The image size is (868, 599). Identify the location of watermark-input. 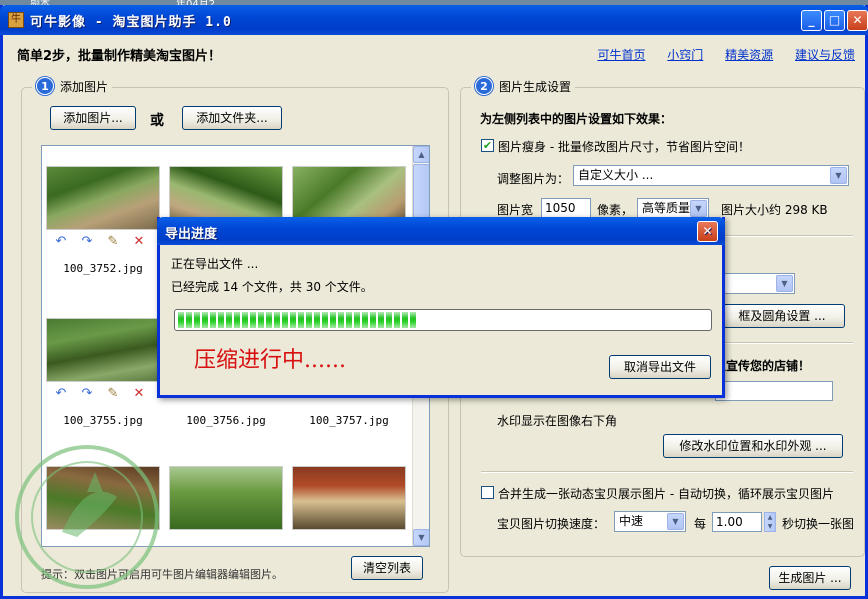
(774, 391).